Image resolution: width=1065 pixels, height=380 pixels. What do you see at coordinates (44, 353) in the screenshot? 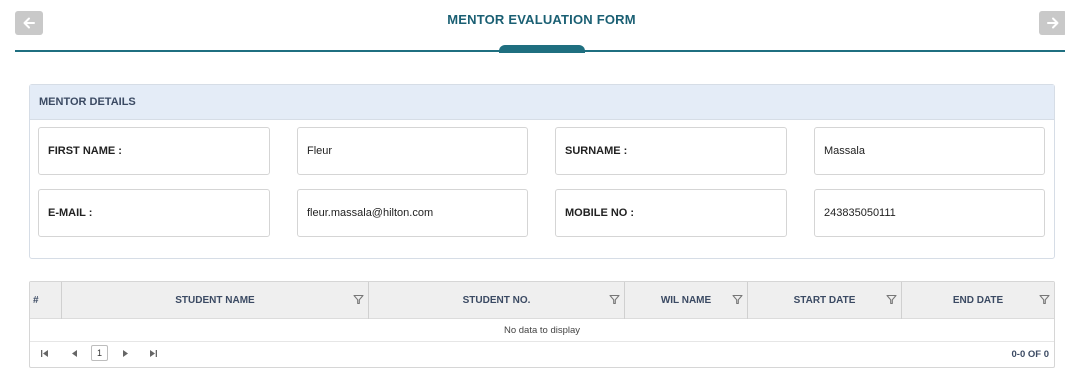
I see `first-page-icon` at bounding box center [44, 353].